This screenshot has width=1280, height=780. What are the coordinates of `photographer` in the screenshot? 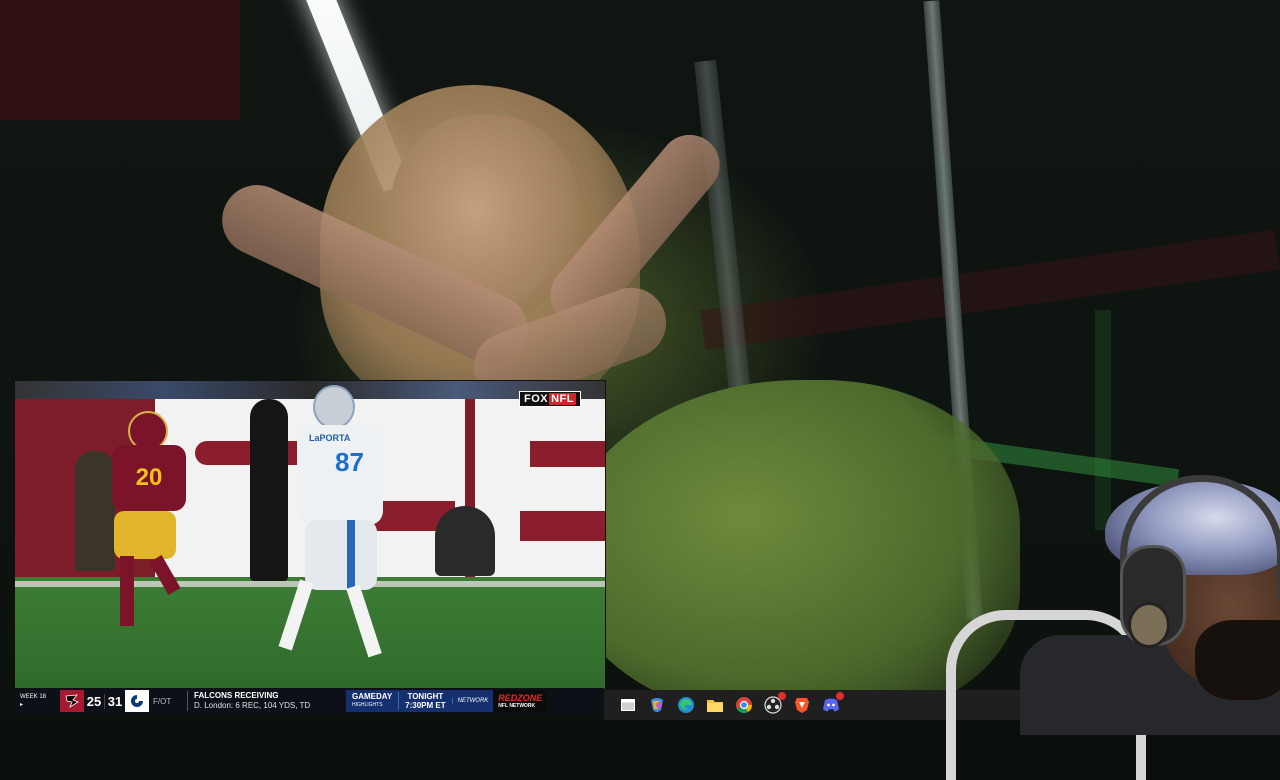 It's located at (95, 511).